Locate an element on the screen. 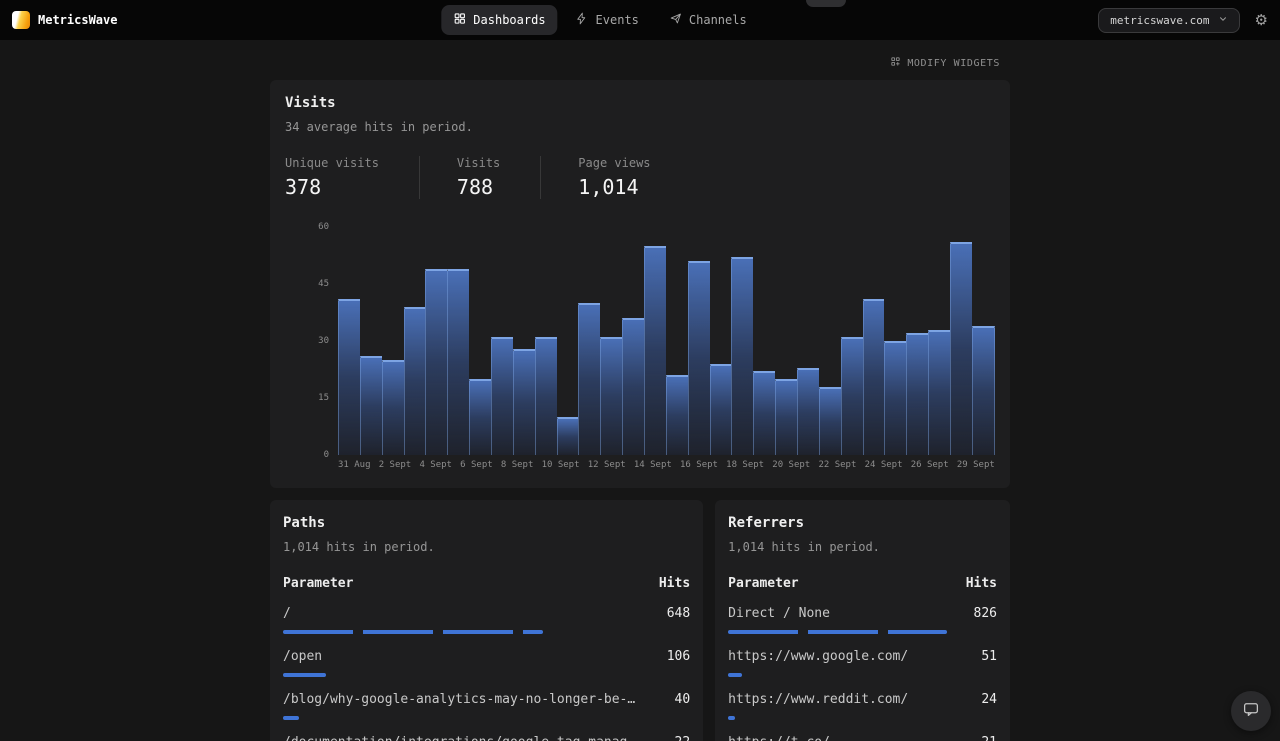  brand-name: MetricsWave is located at coordinates (78, 20).